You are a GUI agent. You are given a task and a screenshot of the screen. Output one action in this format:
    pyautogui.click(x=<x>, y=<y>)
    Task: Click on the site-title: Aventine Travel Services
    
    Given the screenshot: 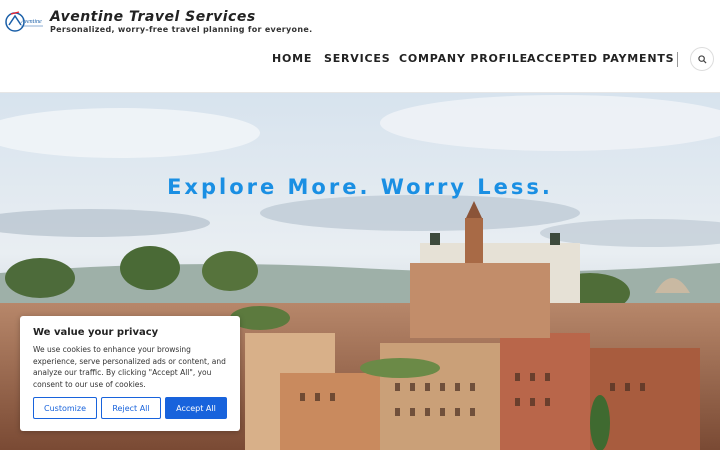 What is the action you would take?
    pyautogui.click(x=153, y=17)
    